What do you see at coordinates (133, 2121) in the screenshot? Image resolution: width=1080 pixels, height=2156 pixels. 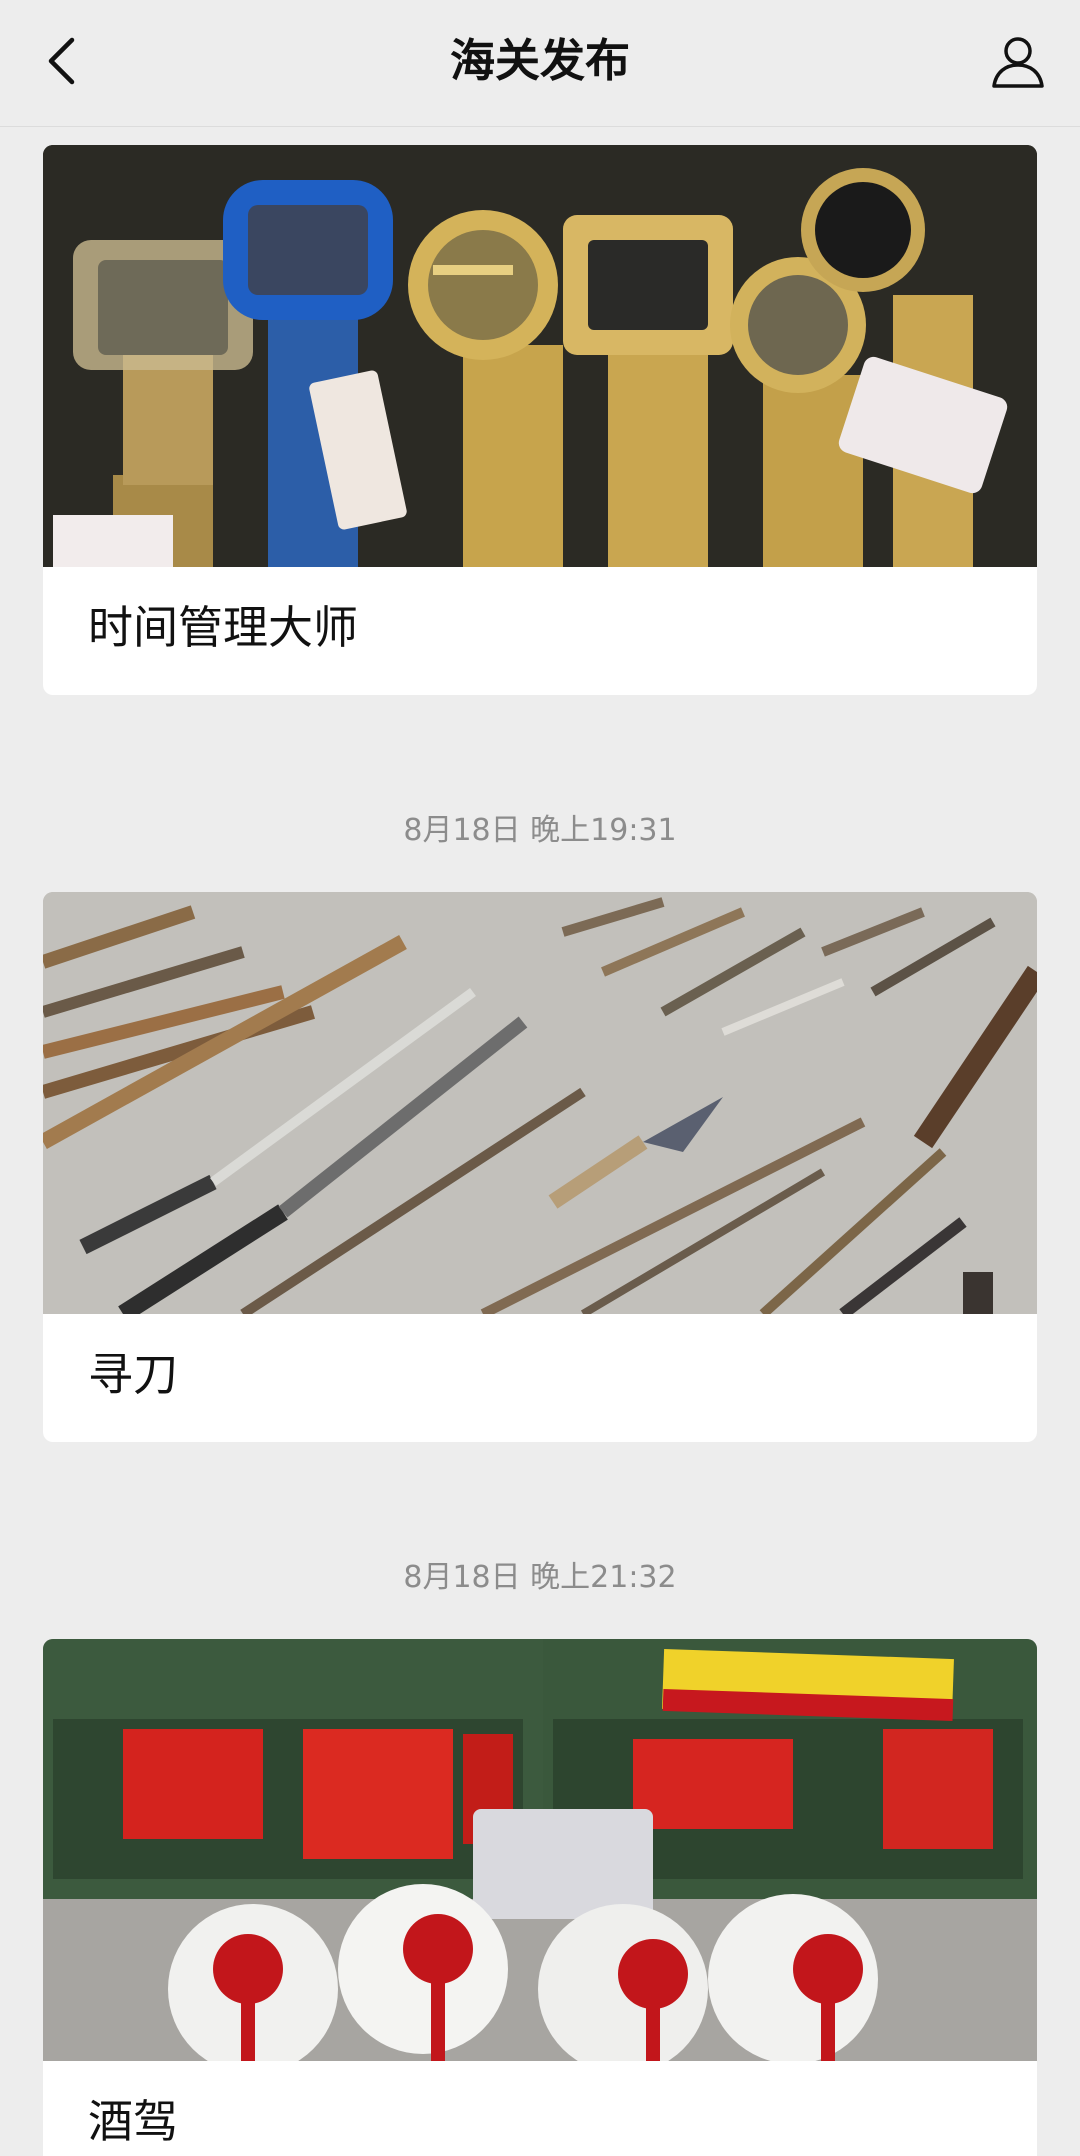 I see `article-title: 酒驾` at bounding box center [133, 2121].